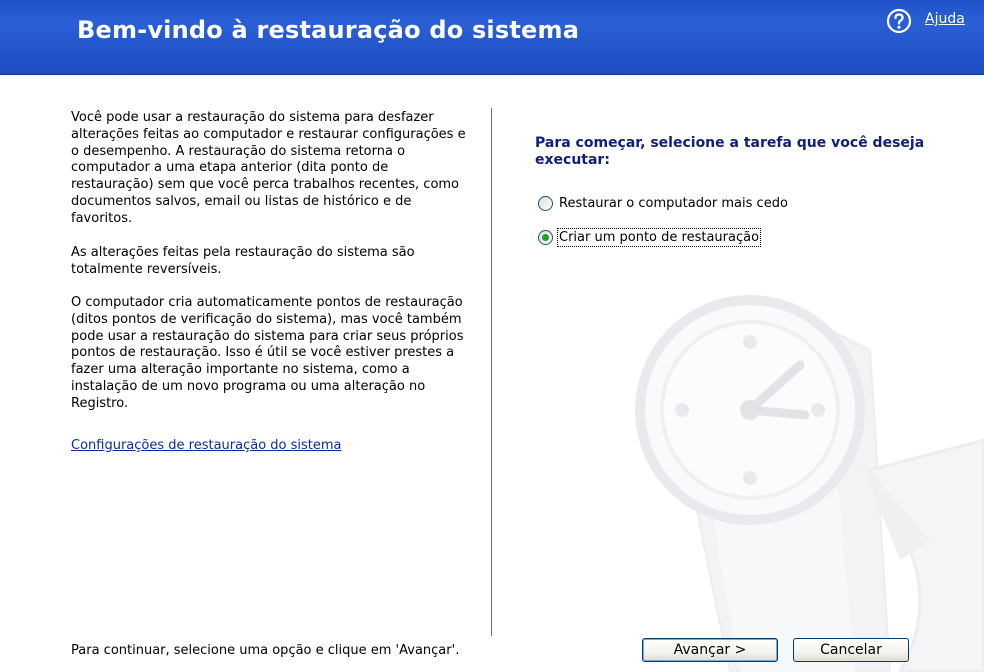  What do you see at coordinates (545, 237) in the screenshot?
I see `radio-create-restore-point` at bounding box center [545, 237].